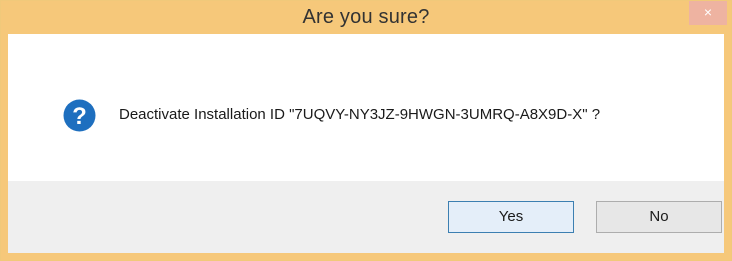 The image size is (732, 261). I want to click on title-bar: Are you sure? ×, so click(366, 17).